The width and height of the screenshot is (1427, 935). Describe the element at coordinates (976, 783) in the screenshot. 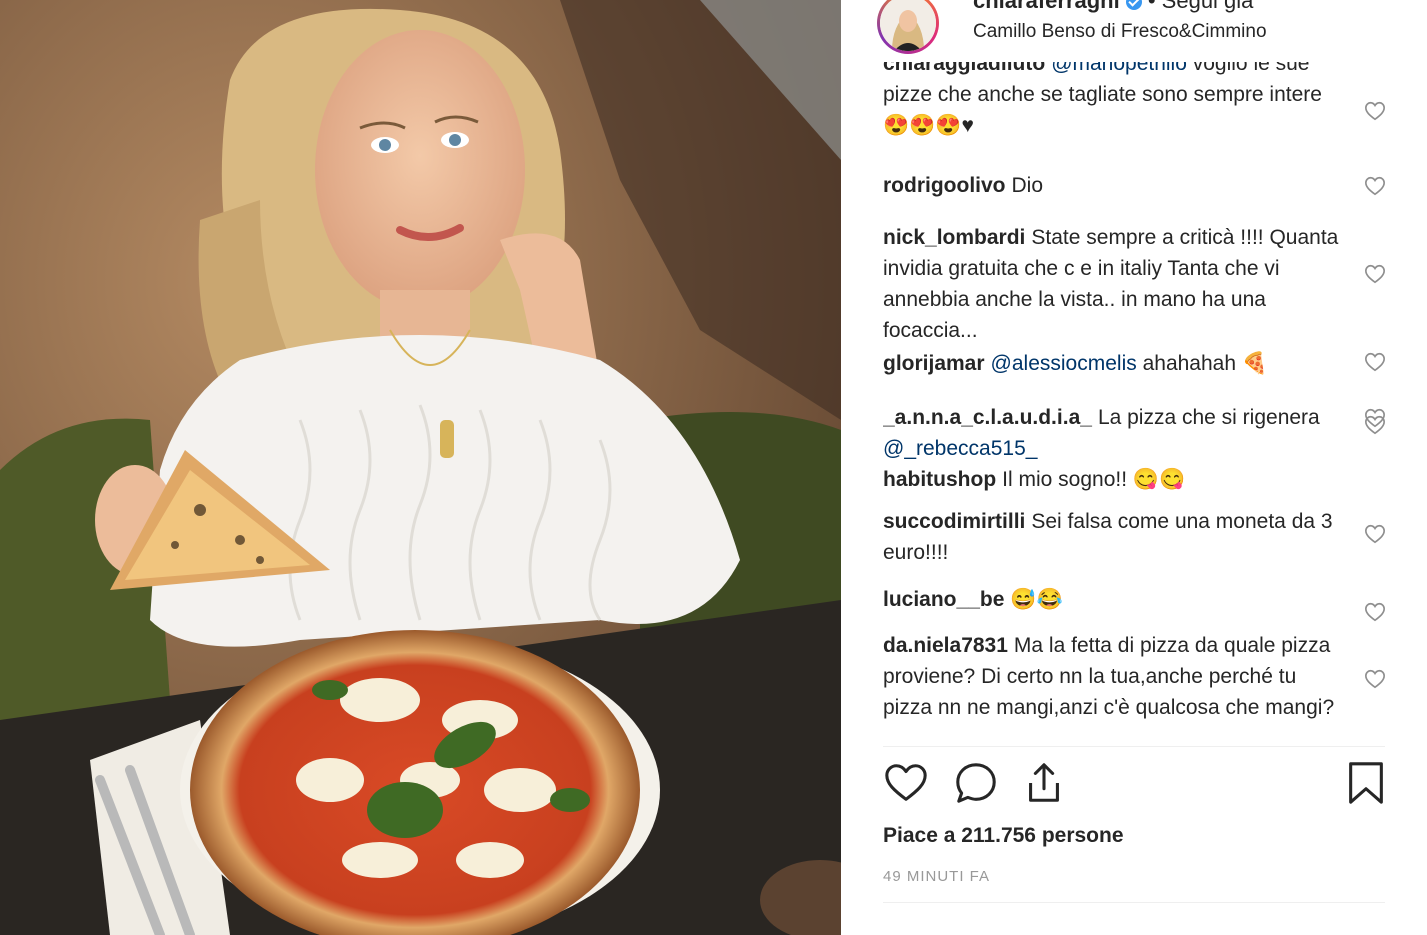

I see `comment-icon` at that location.